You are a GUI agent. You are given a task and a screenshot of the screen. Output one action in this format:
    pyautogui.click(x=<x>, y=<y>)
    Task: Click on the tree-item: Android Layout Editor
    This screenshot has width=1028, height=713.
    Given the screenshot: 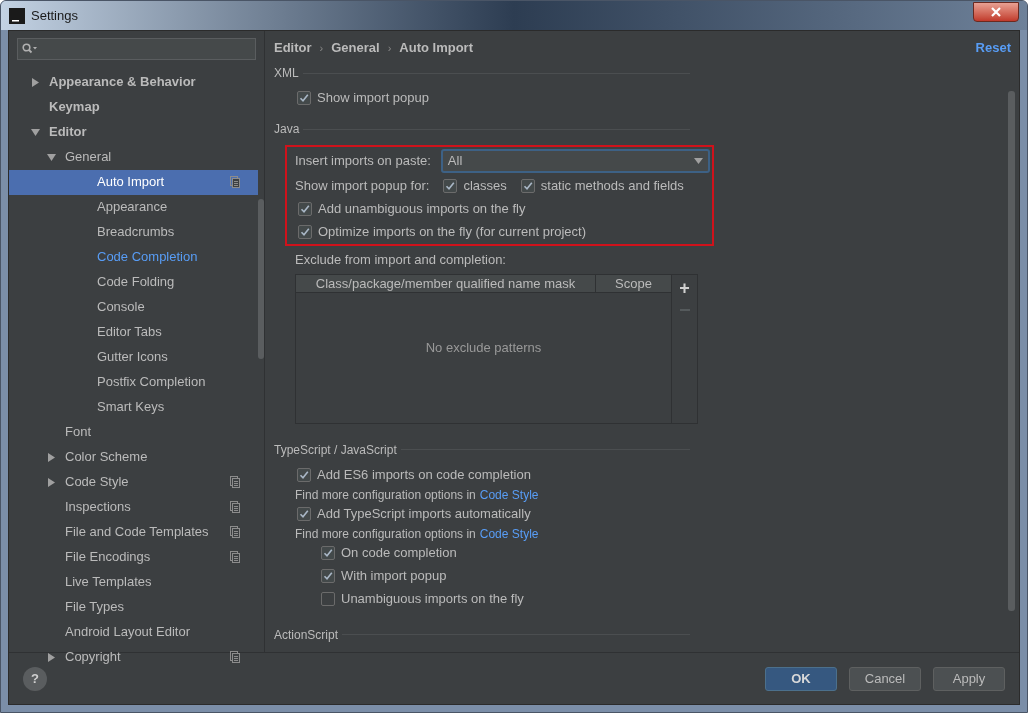 What is the action you would take?
    pyautogui.click(x=133, y=632)
    